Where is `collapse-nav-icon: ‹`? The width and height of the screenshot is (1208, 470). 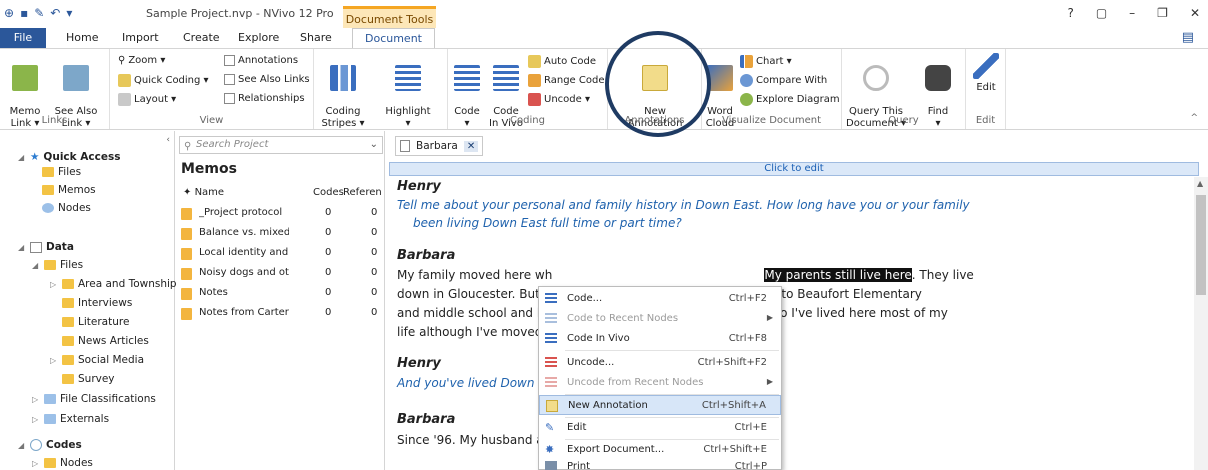 collapse-nav-icon: ‹ is located at coordinates (168, 140).